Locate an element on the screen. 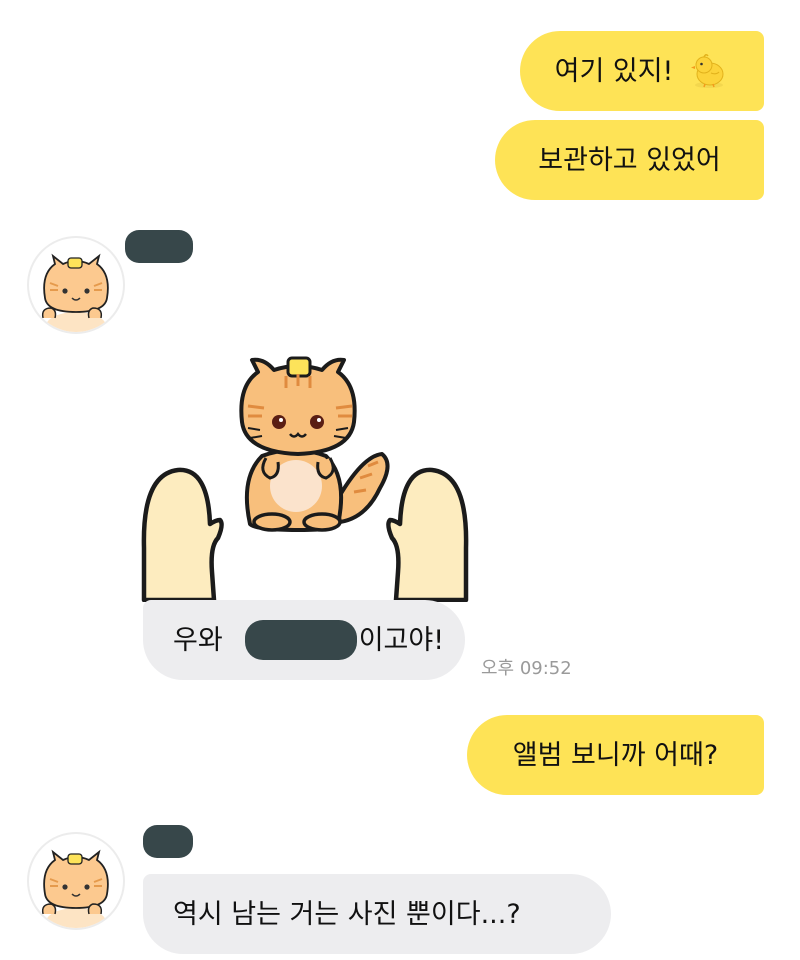 The height and width of the screenshot is (960, 800). message-text: 앨범 보니까 어때? is located at coordinates (615, 755).